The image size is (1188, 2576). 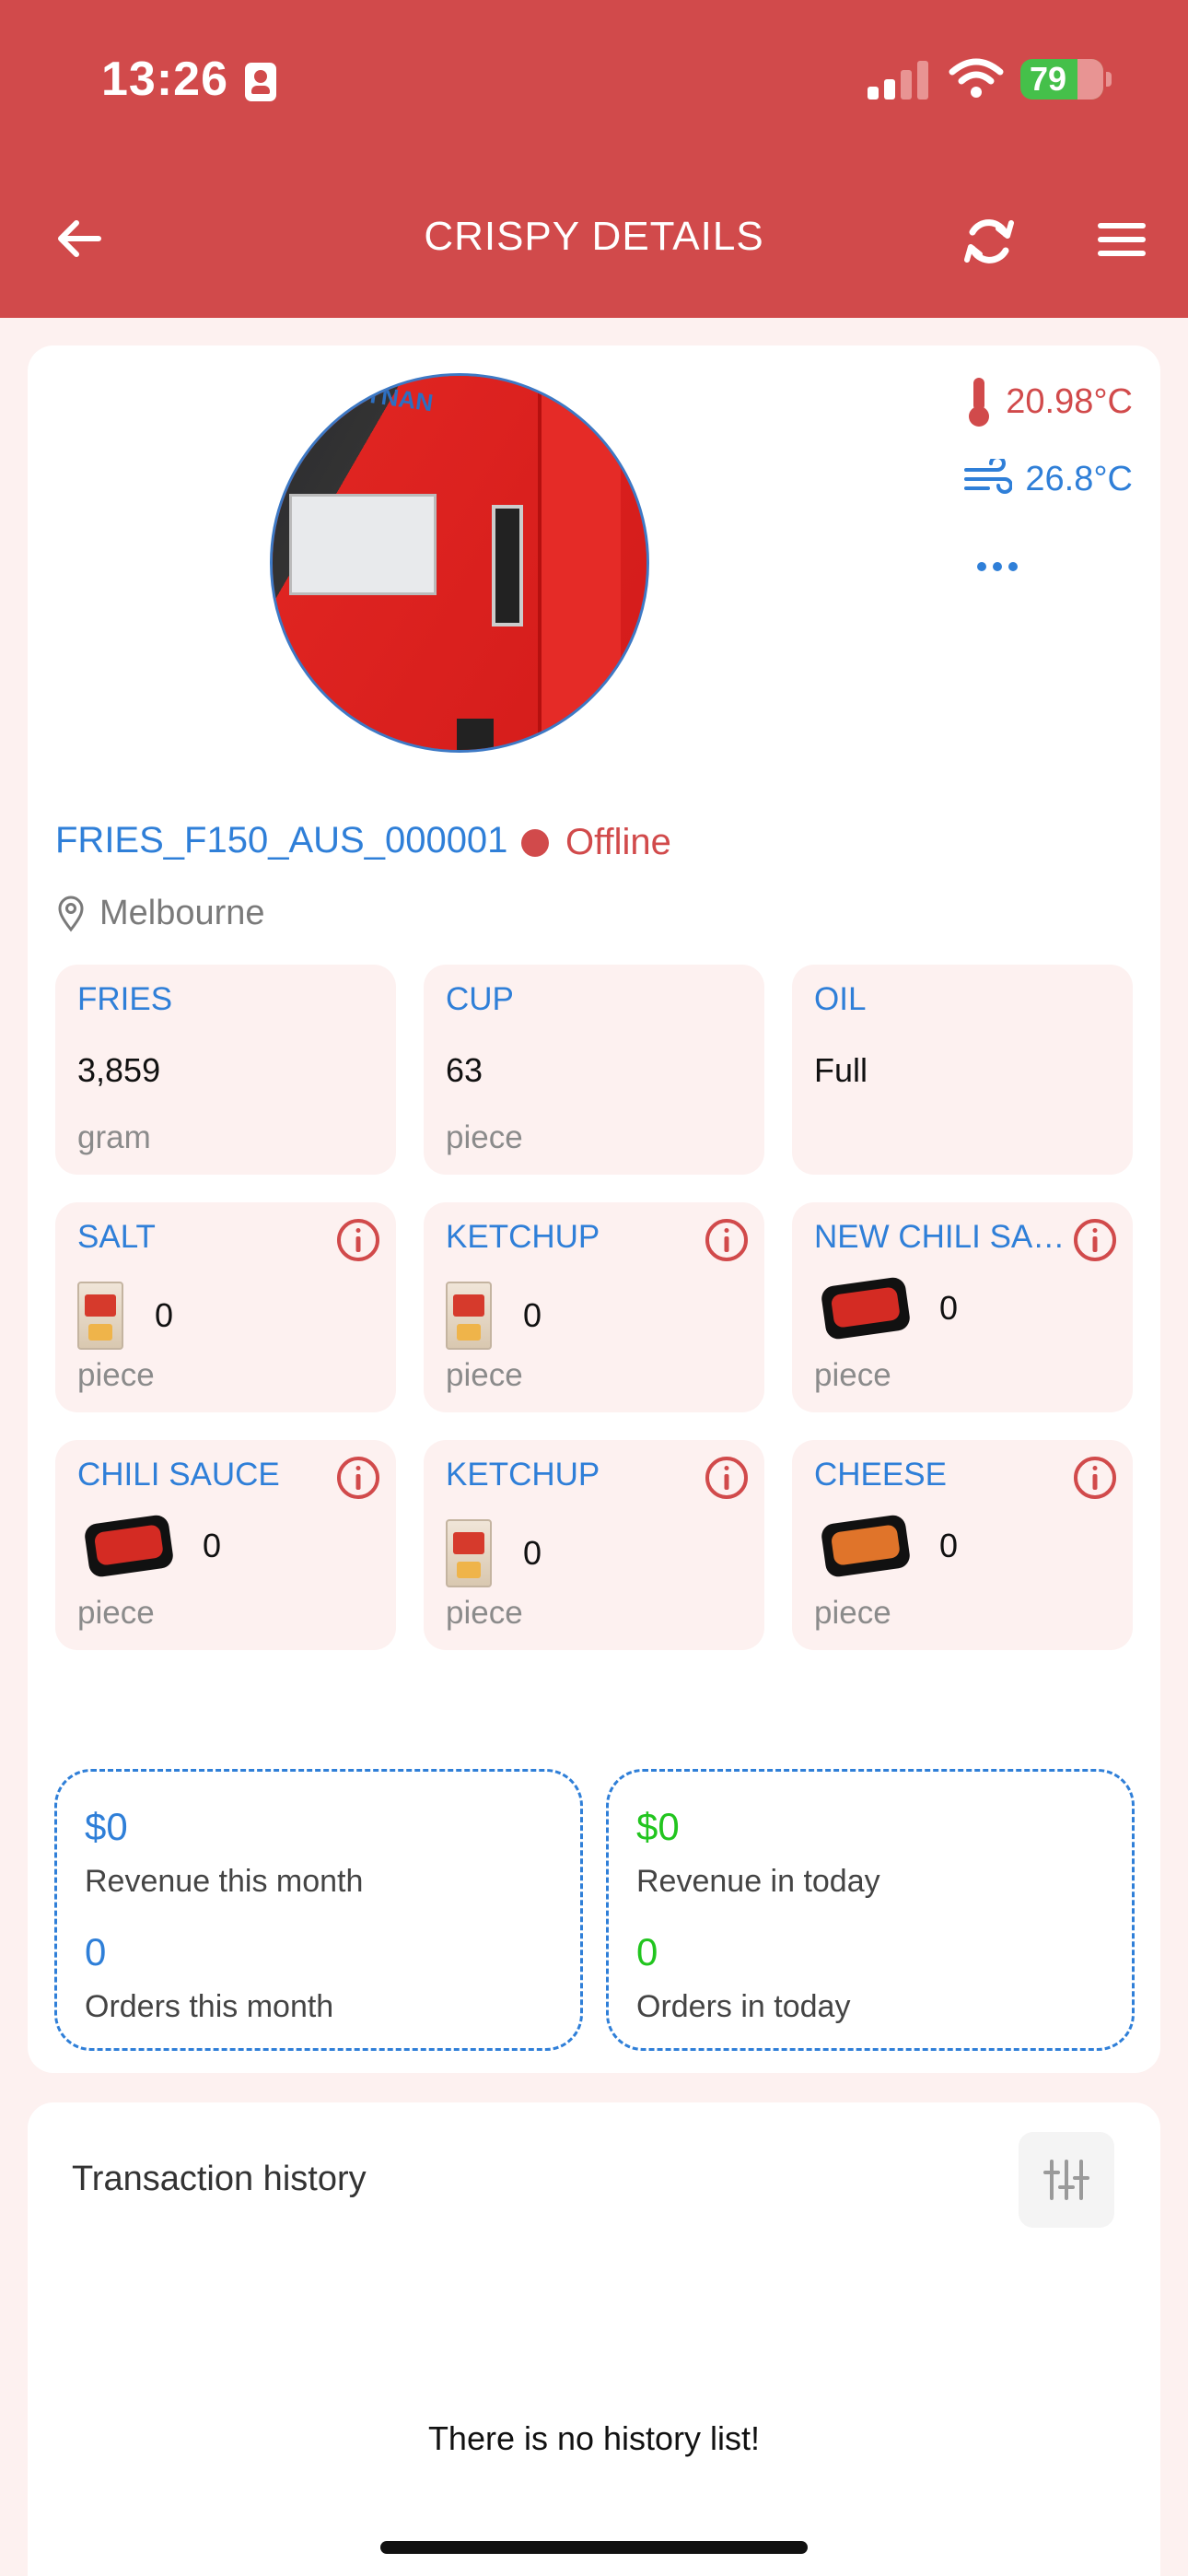 I want to click on tile-label: NEW CHILI SAUCE, so click(x=948, y=1237).